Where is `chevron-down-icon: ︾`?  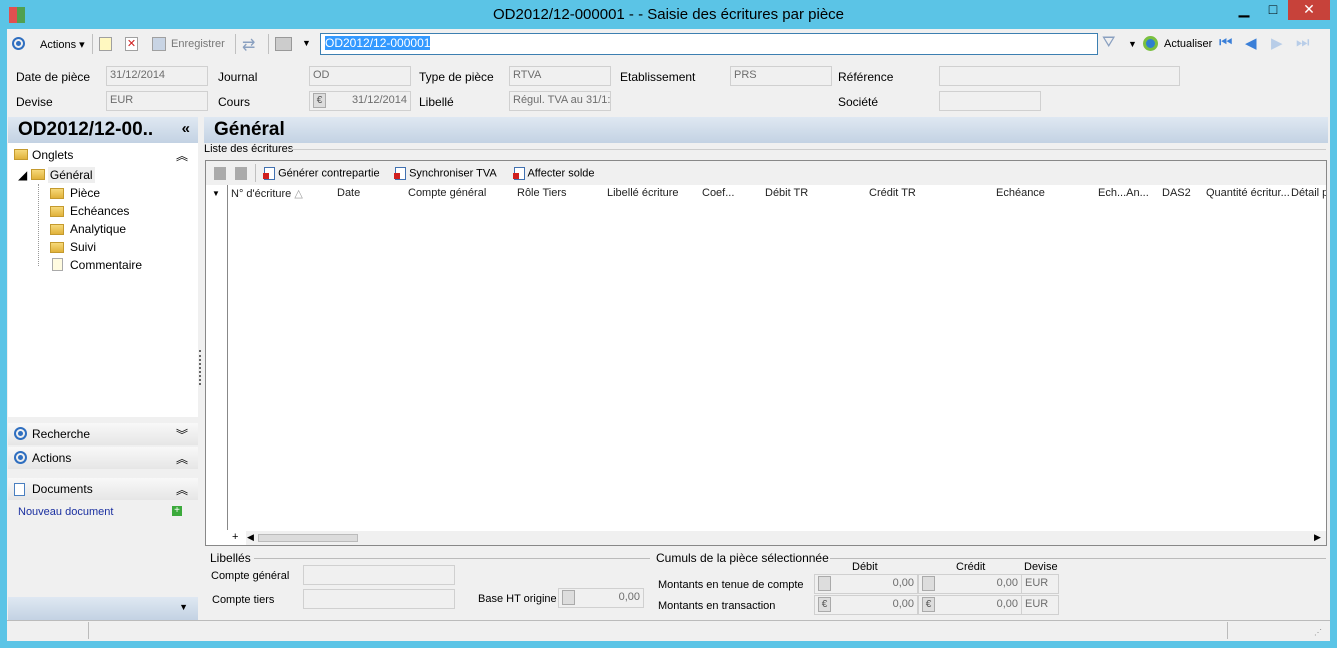
chevron-down-icon: ︾ is located at coordinates (182, 434).